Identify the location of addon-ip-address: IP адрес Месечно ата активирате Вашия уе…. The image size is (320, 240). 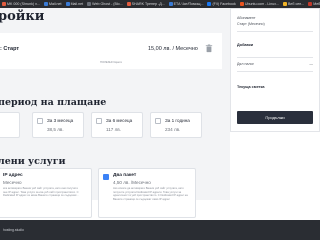
(46, 193).